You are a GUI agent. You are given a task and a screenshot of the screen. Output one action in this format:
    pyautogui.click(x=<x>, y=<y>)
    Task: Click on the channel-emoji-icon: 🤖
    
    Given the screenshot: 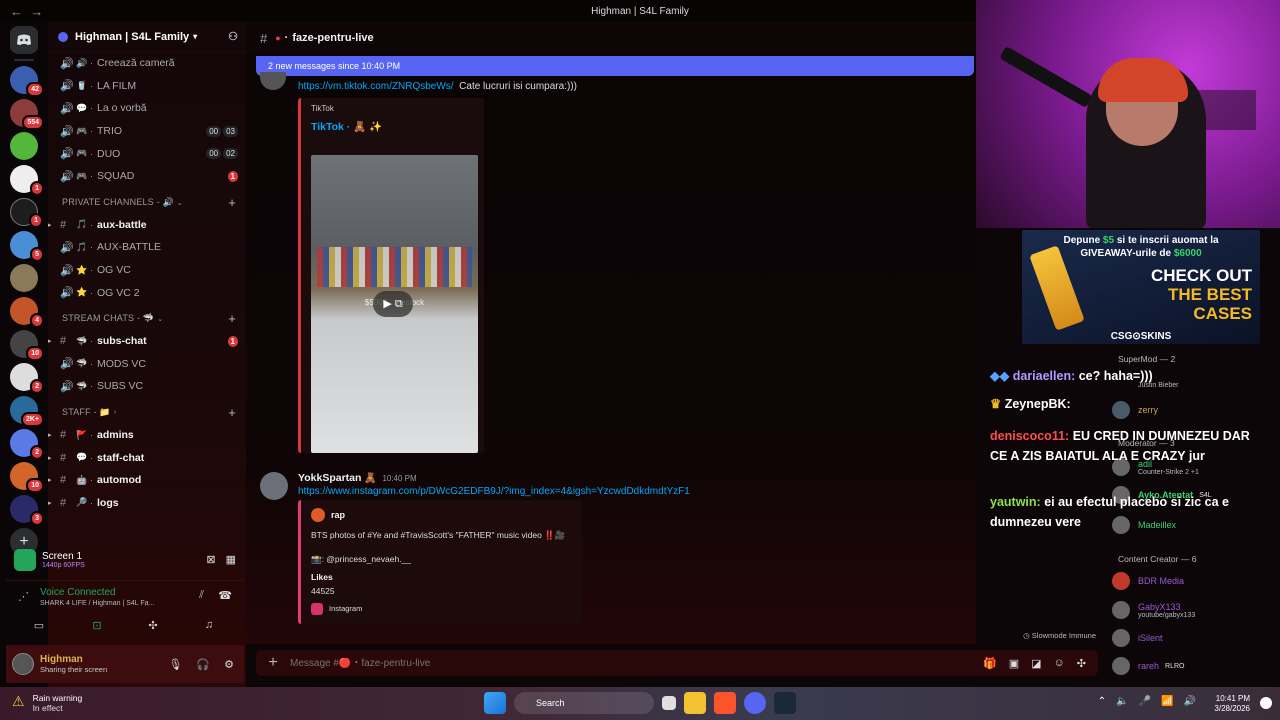 What is the action you would take?
    pyautogui.click(x=82, y=479)
    